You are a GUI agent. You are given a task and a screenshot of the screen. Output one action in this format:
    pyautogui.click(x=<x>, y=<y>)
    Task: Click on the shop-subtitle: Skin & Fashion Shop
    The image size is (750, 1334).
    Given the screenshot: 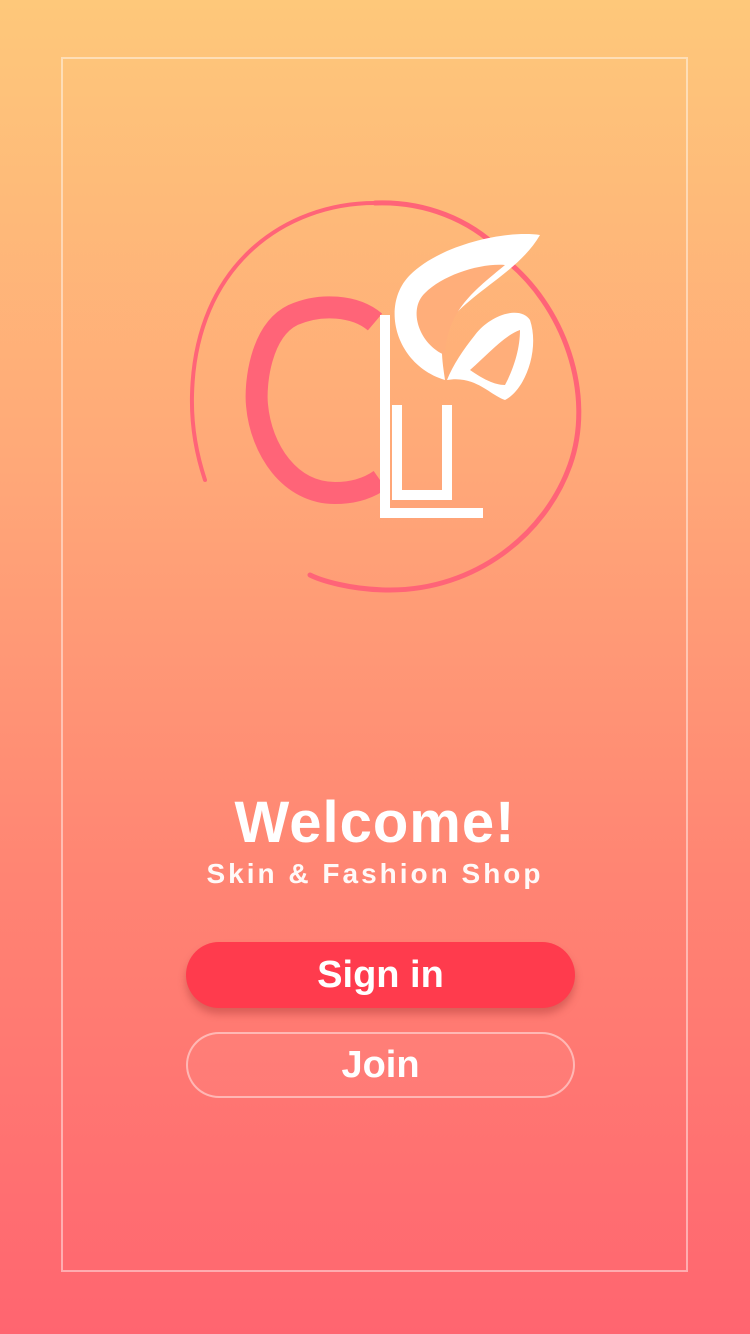 What is the action you would take?
    pyautogui.click(x=375, y=873)
    